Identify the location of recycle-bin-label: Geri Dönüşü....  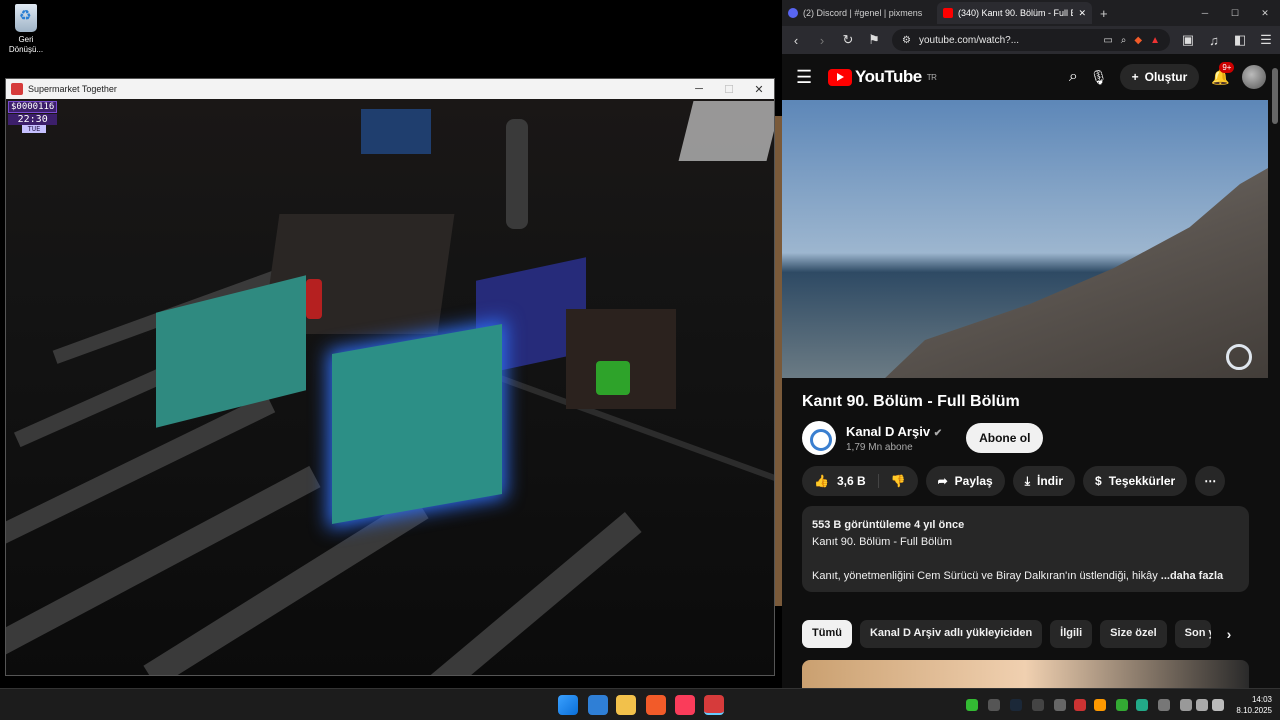
(26, 44).